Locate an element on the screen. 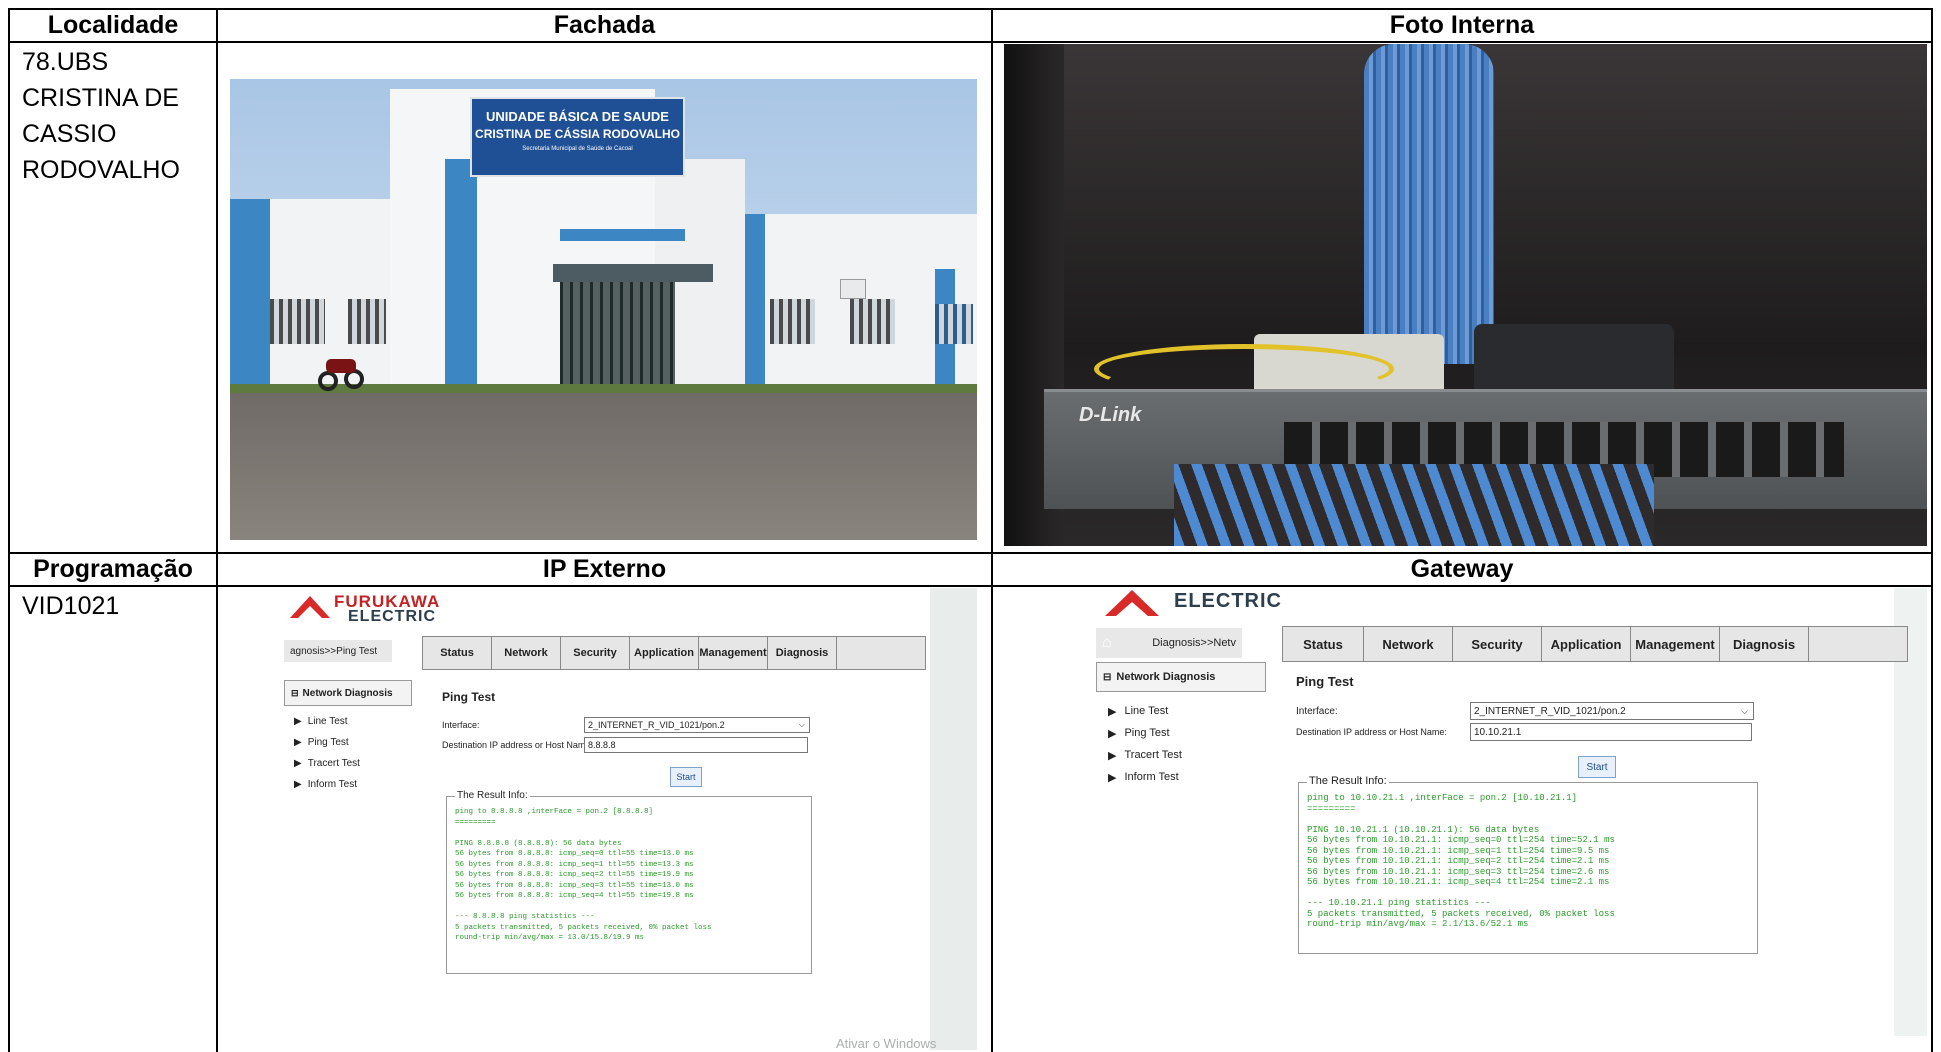 The image size is (1941, 1052). result-line: ========= is located at coordinates (1331, 808).